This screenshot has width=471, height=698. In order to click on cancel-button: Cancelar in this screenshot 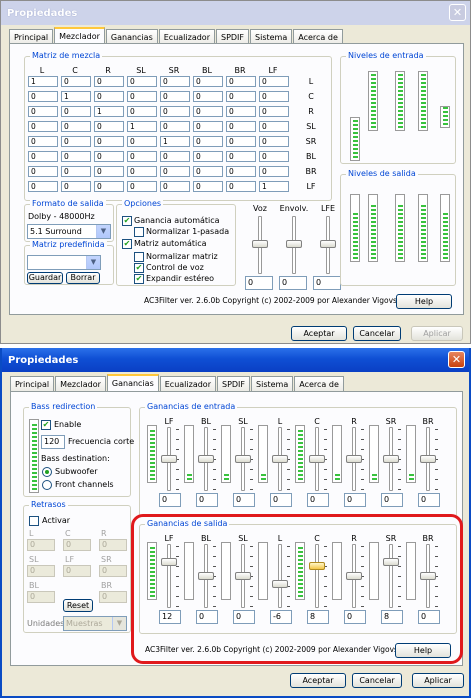, I will do `click(377, 333)`.